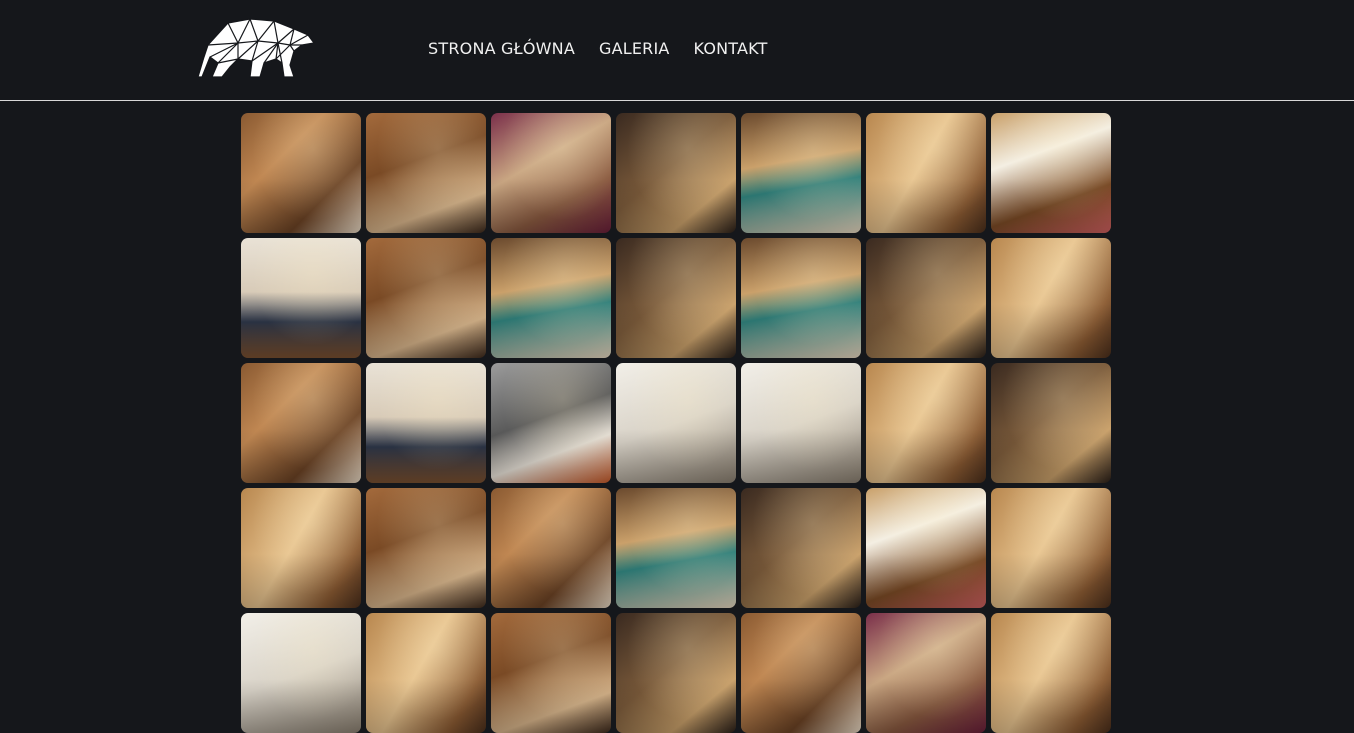  I want to click on nav-home-link: STRONA GŁÓWNA, so click(501, 49).